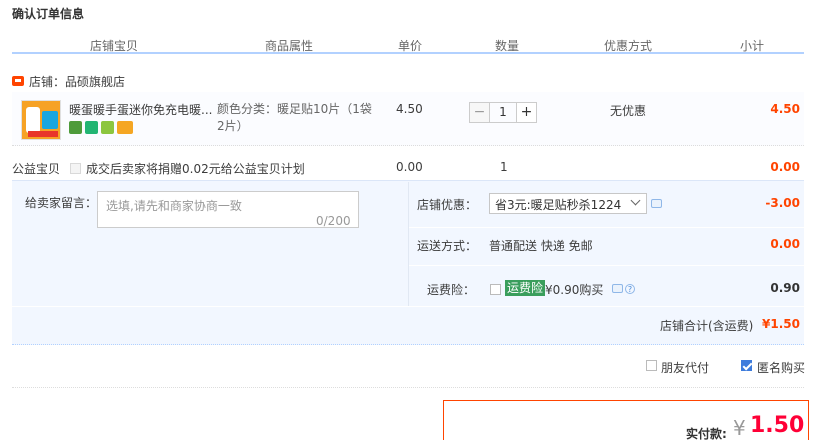  What do you see at coordinates (558, 204) in the screenshot?
I see `shop-discount-selected: 省3元:暖足贴秒杀1224` at bounding box center [558, 204].